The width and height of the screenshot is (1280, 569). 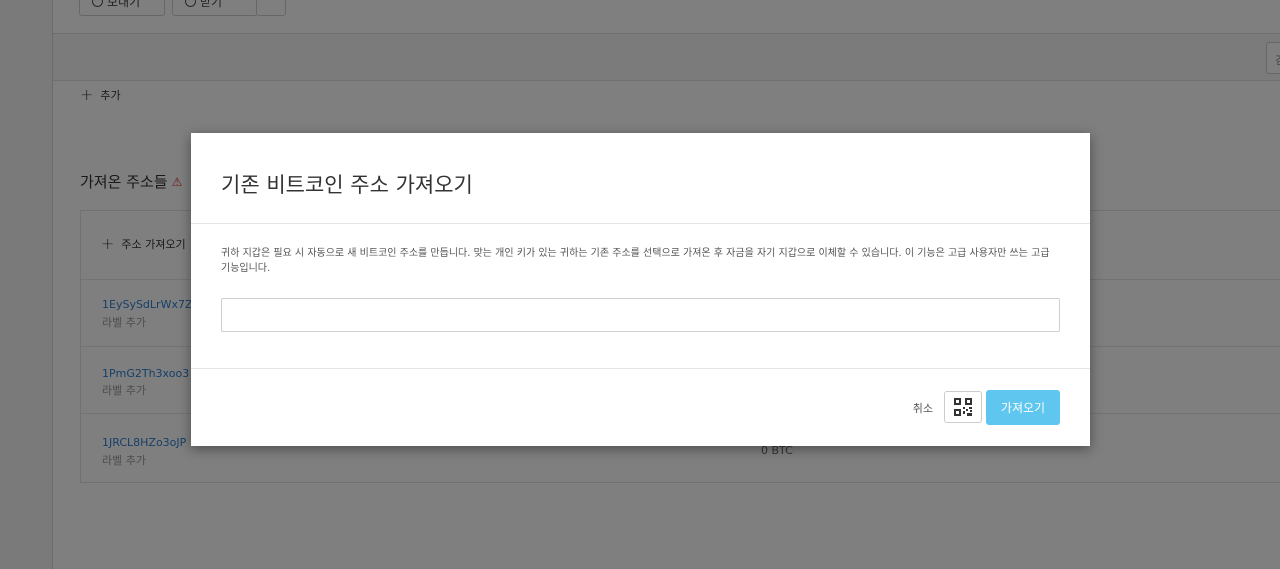 I want to click on qr-code-icon, so click(x=963, y=407).